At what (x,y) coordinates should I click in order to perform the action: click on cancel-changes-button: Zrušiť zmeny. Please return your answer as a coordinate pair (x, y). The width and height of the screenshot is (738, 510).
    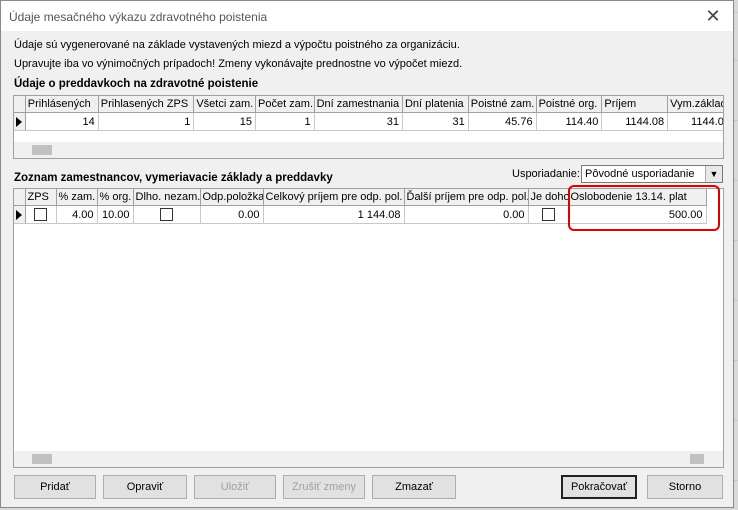
    Looking at the image, I should click on (324, 487).